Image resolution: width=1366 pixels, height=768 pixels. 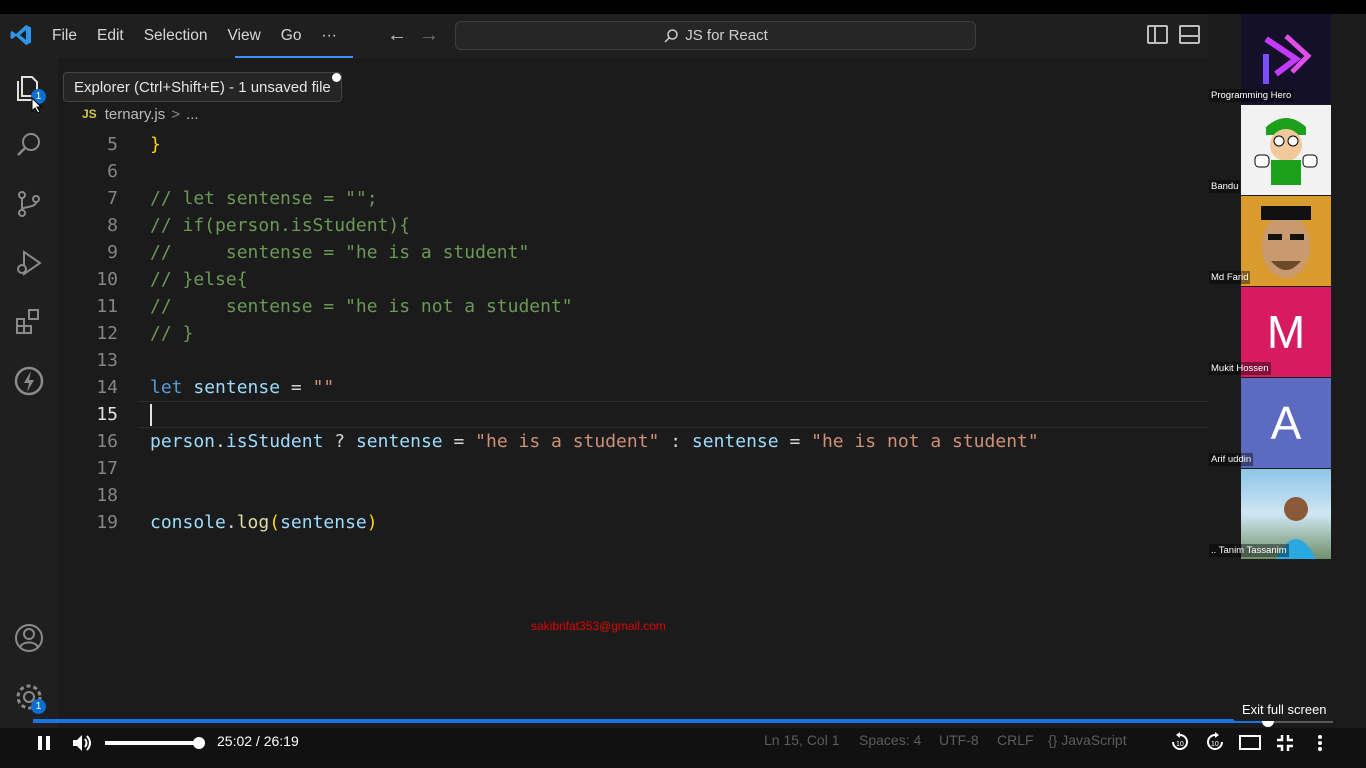 I want to click on participant-name: Mukit Hossen, so click(x=1240, y=368).